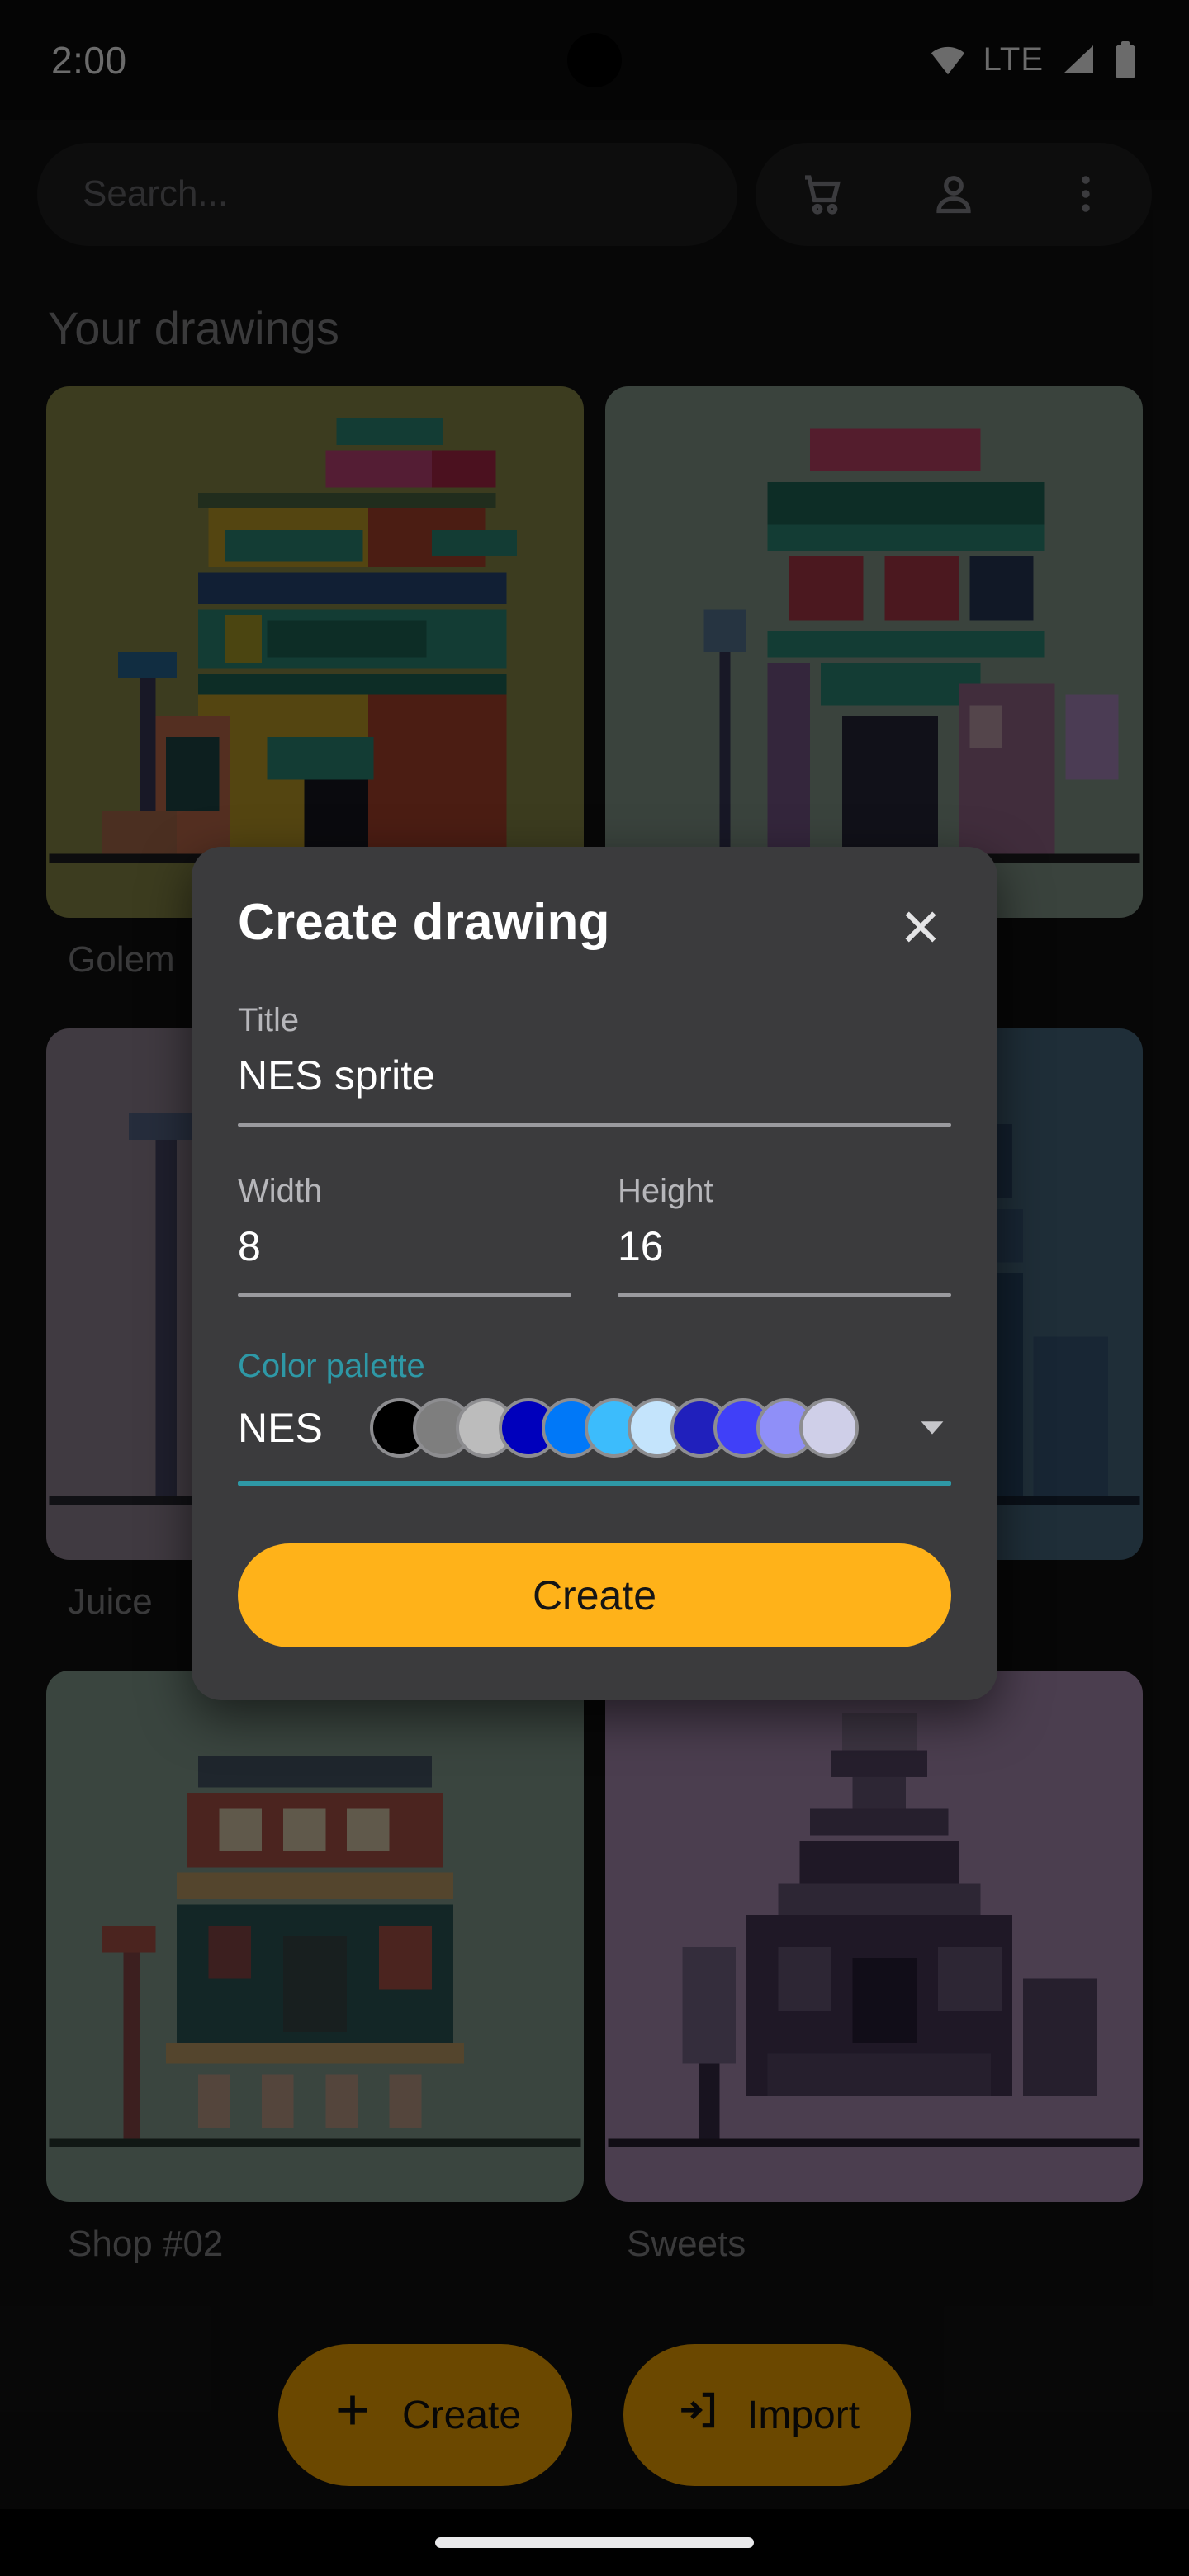 This screenshot has height=2576, width=1189. I want to click on dialog-header: Create drawing, so click(594, 925).